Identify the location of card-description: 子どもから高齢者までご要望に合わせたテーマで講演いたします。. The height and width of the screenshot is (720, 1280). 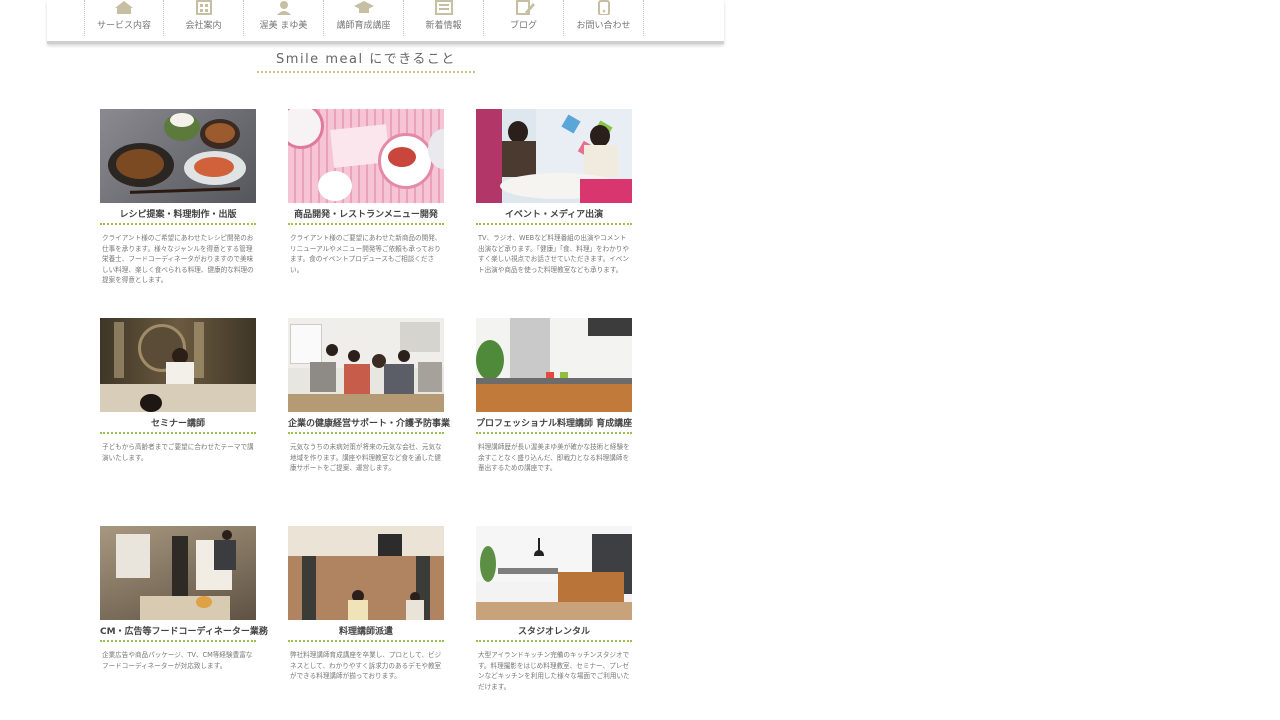
(178, 452).